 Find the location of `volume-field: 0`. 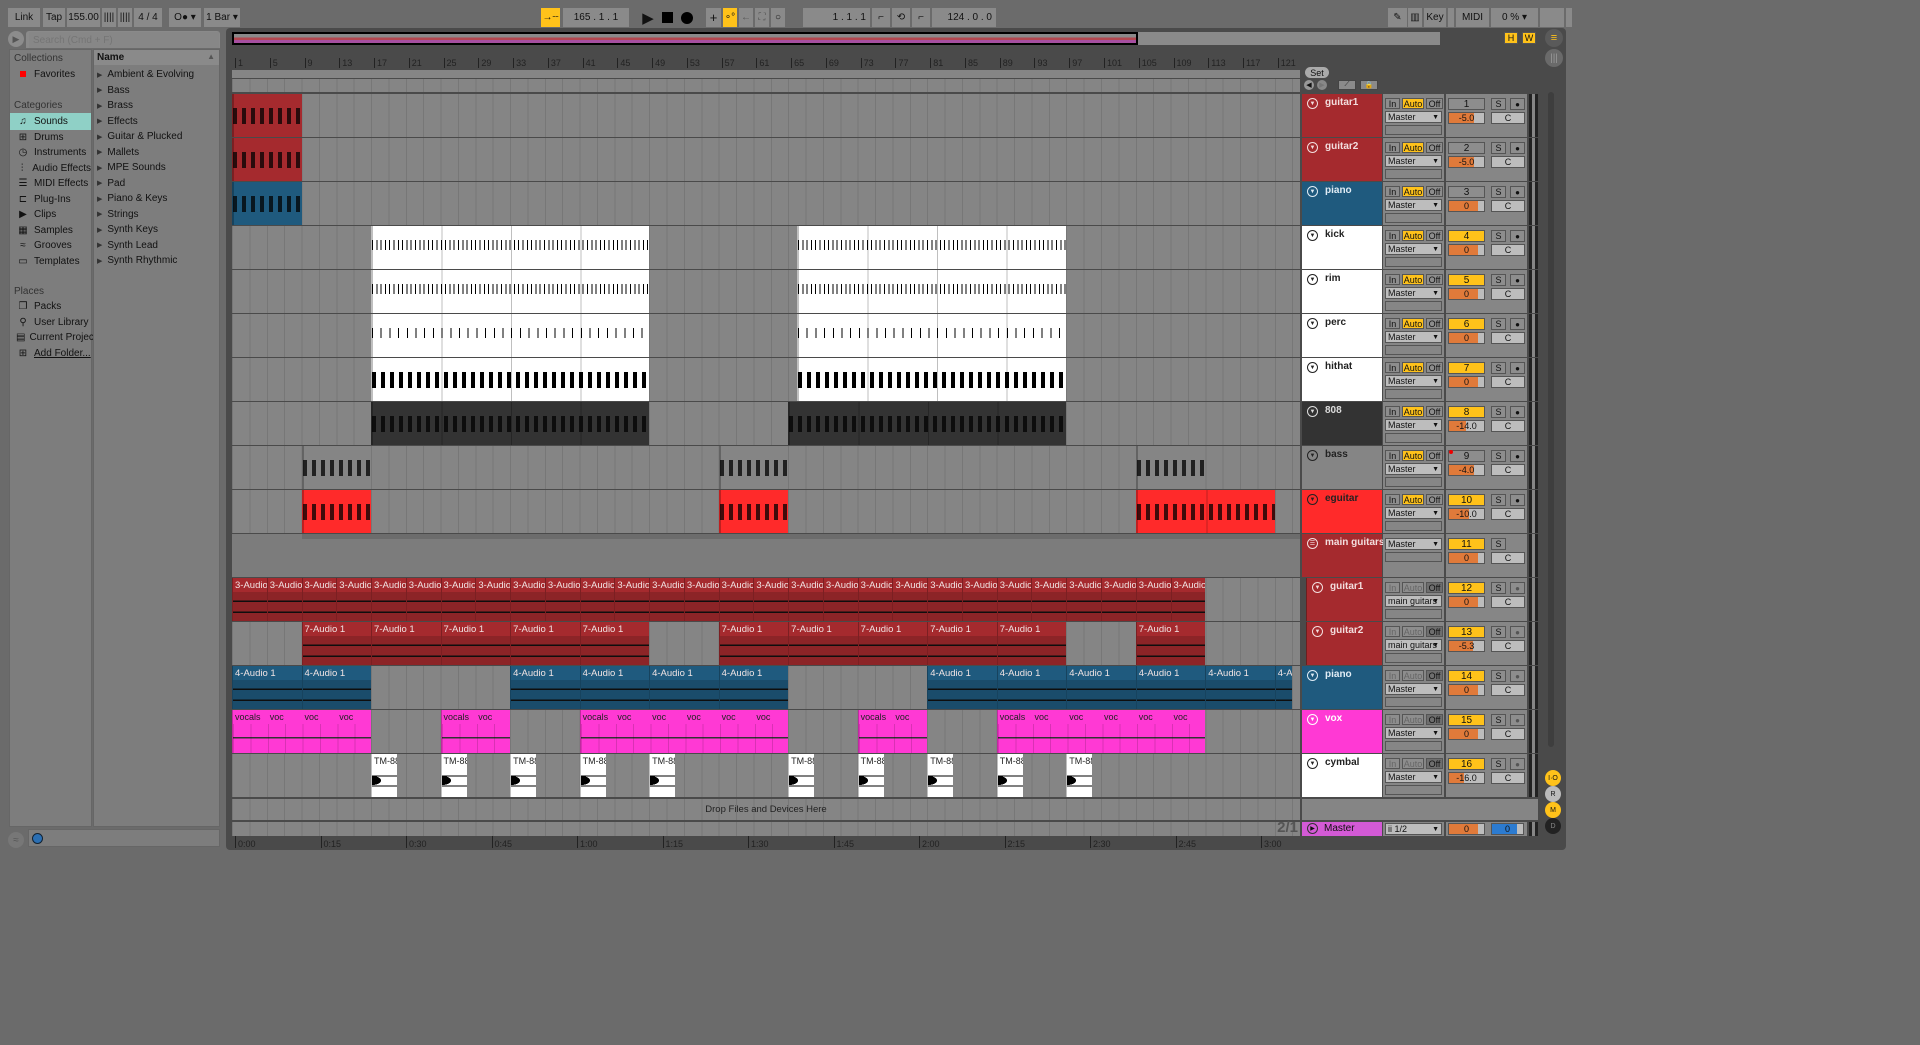

volume-field: 0 is located at coordinates (1466, 250).